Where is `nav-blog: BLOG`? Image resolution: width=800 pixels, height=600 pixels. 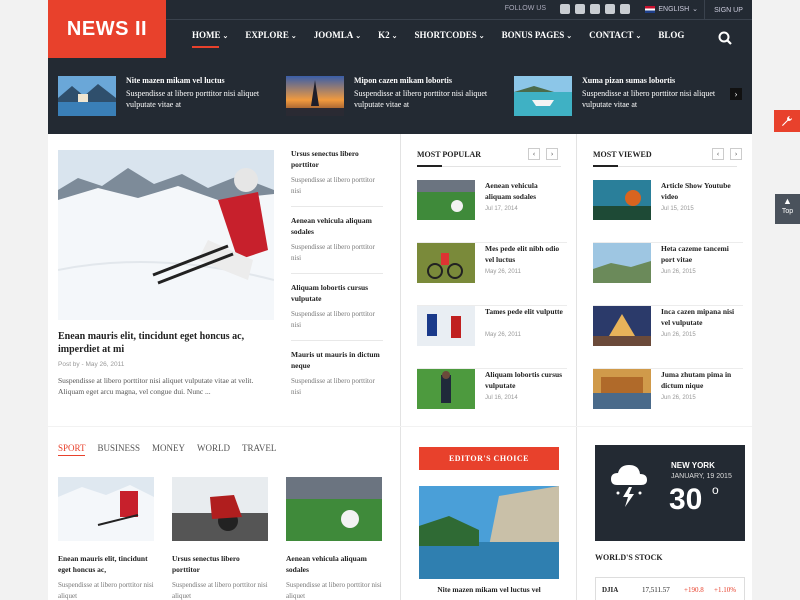
nav-blog: BLOG is located at coordinates (671, 37).